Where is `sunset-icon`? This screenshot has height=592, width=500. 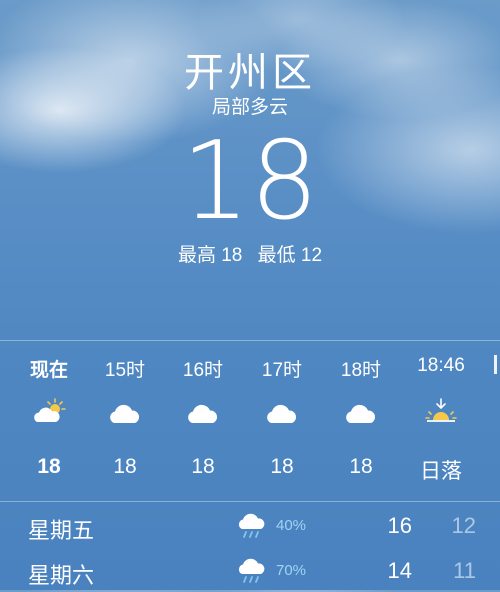 sunset-icon is located at coordinates (441, 410).